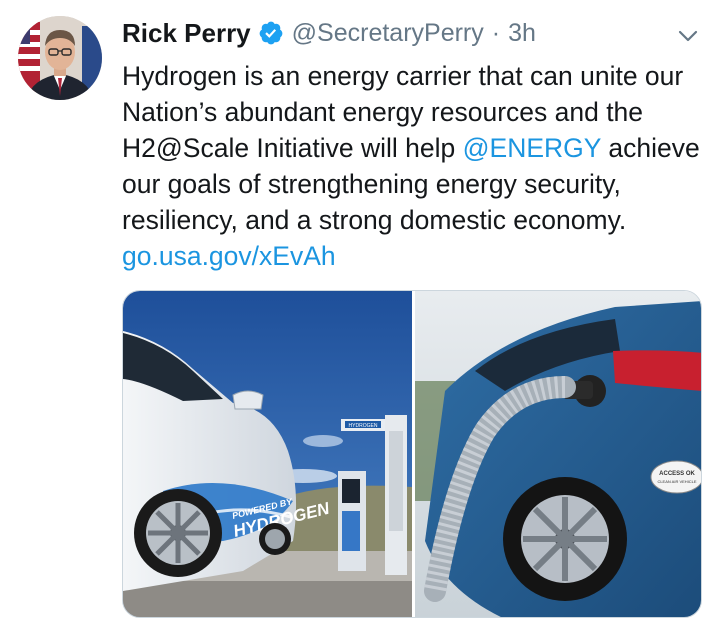 Image resolution: width=720 pixels, height=644 pixels. Describe the element at coordinates (229, 256) in the screenshot. I see `url-link: go.usa.gov/xEvAh` at that location.